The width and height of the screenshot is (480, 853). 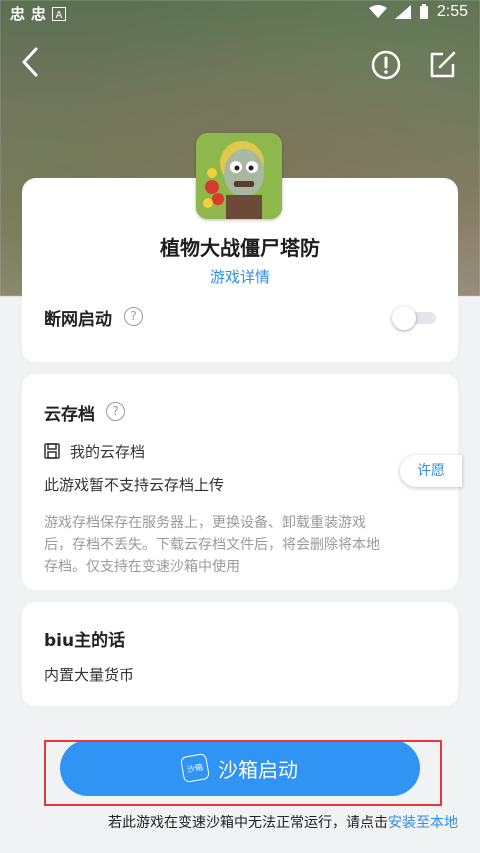 I want to click on cloud-save-label: 云存档, so click(x=69, y=415).